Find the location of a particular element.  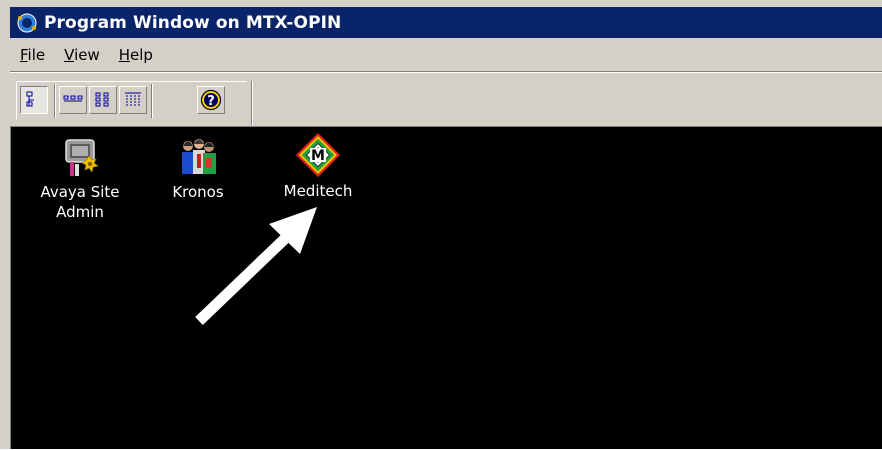

menu-file-accel: F is located at coordinates (24, 55).